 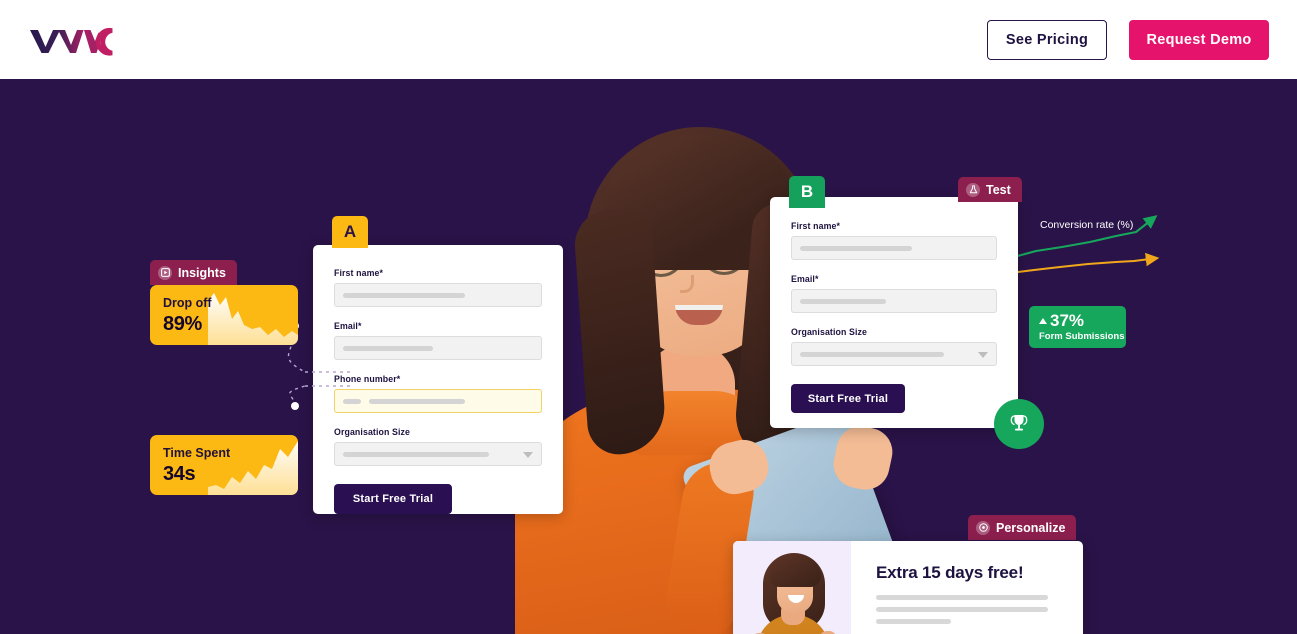 I want to click on metric-card-time-spent: Time Spent 34s, so click(x=224, y=465).